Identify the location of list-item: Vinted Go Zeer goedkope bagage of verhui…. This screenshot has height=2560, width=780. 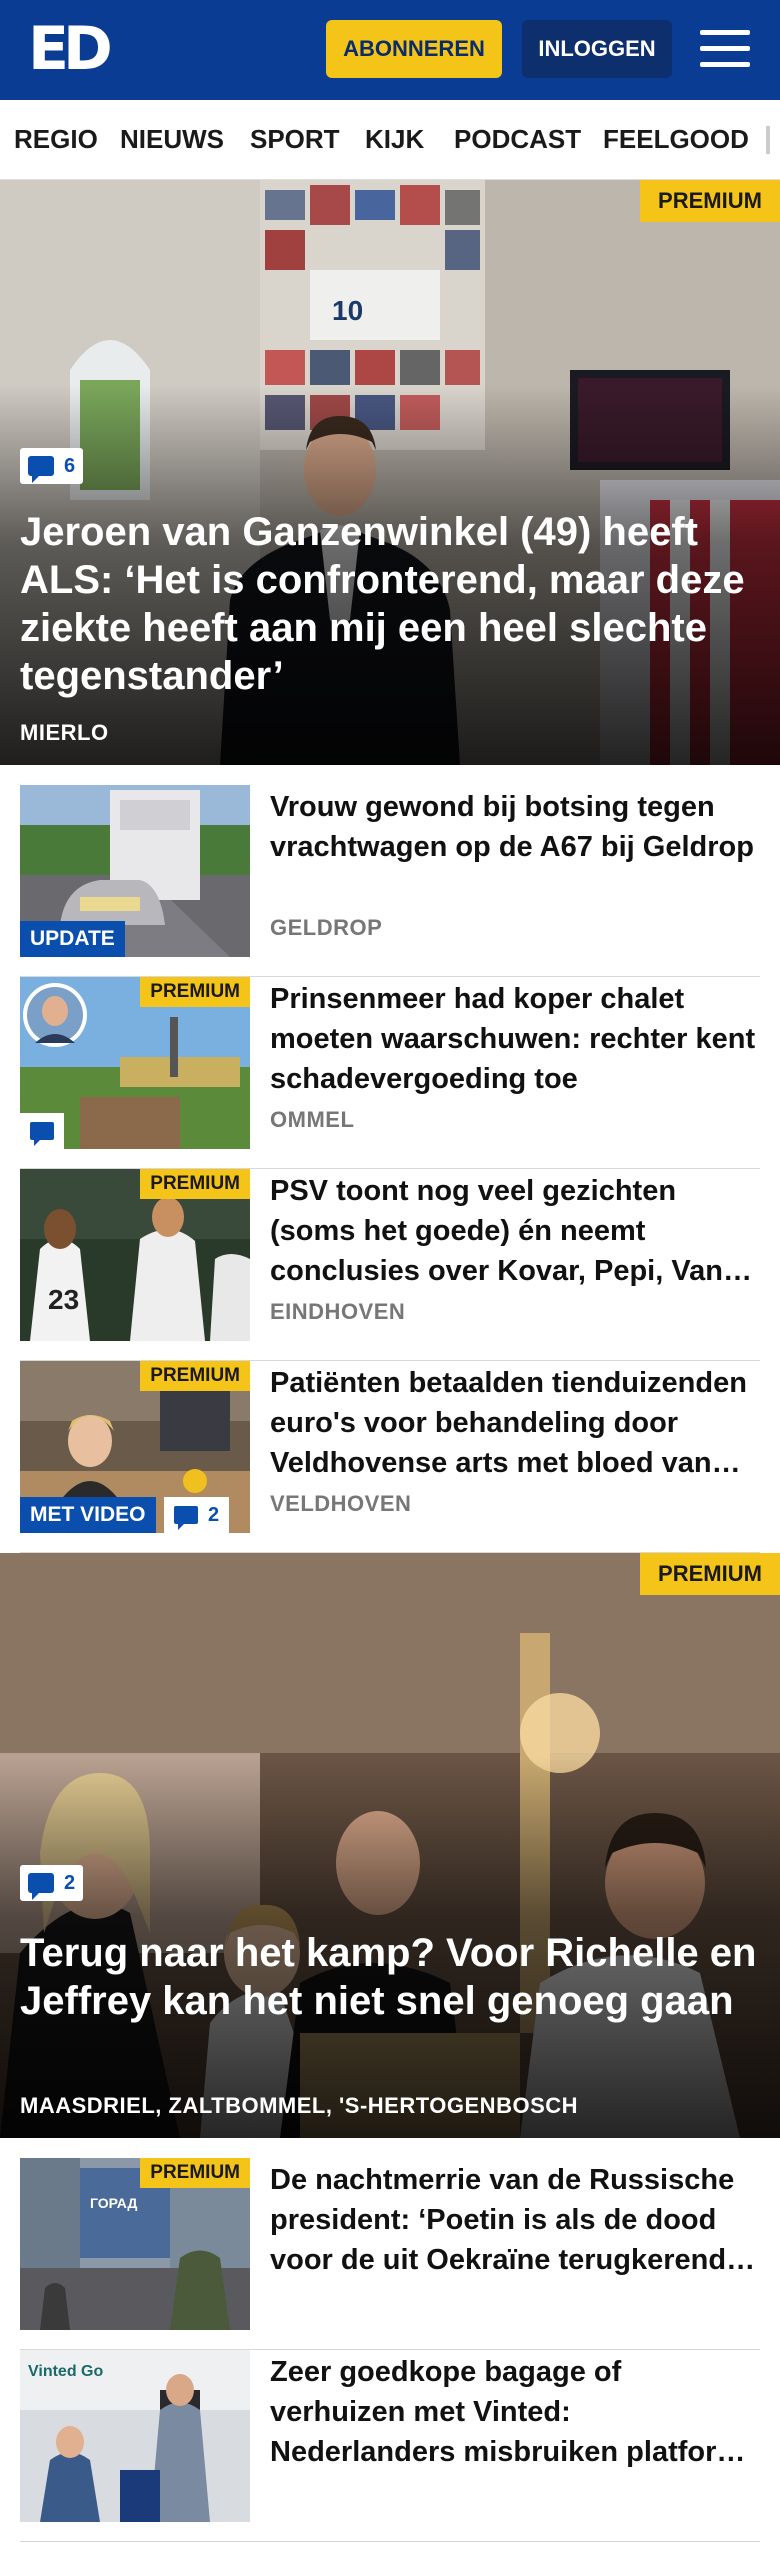
(390, 2446).